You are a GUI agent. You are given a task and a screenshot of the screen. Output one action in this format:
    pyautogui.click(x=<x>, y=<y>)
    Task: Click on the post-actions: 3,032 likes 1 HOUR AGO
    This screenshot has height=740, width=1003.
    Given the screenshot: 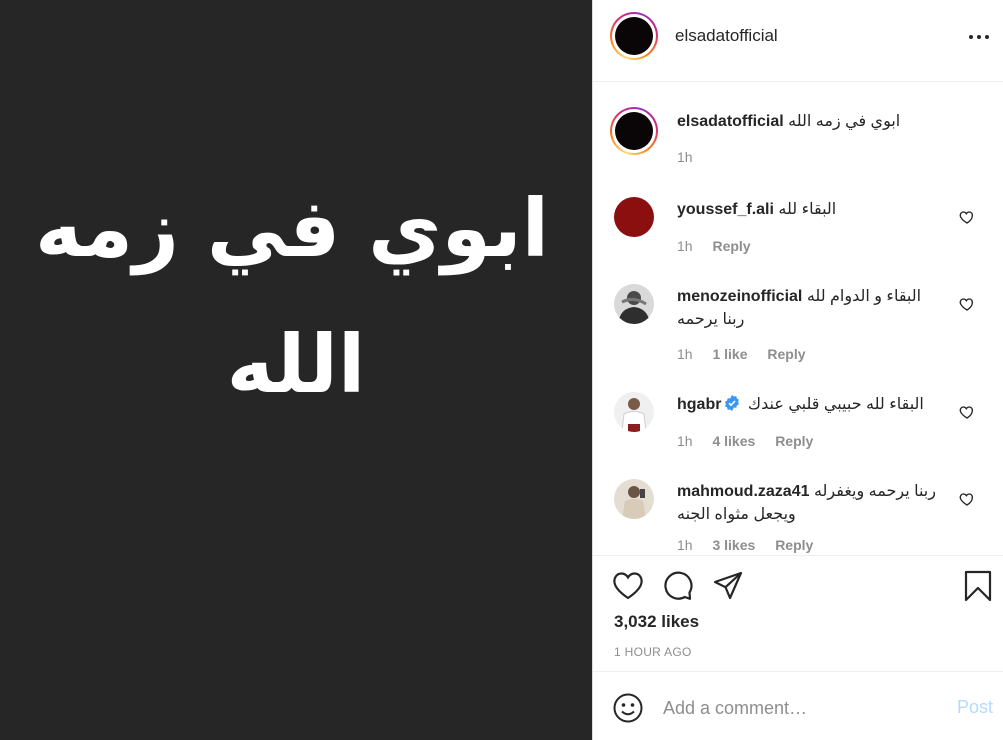 What is the action you would take?
    pyautogui.click(x=798, y=614)
    